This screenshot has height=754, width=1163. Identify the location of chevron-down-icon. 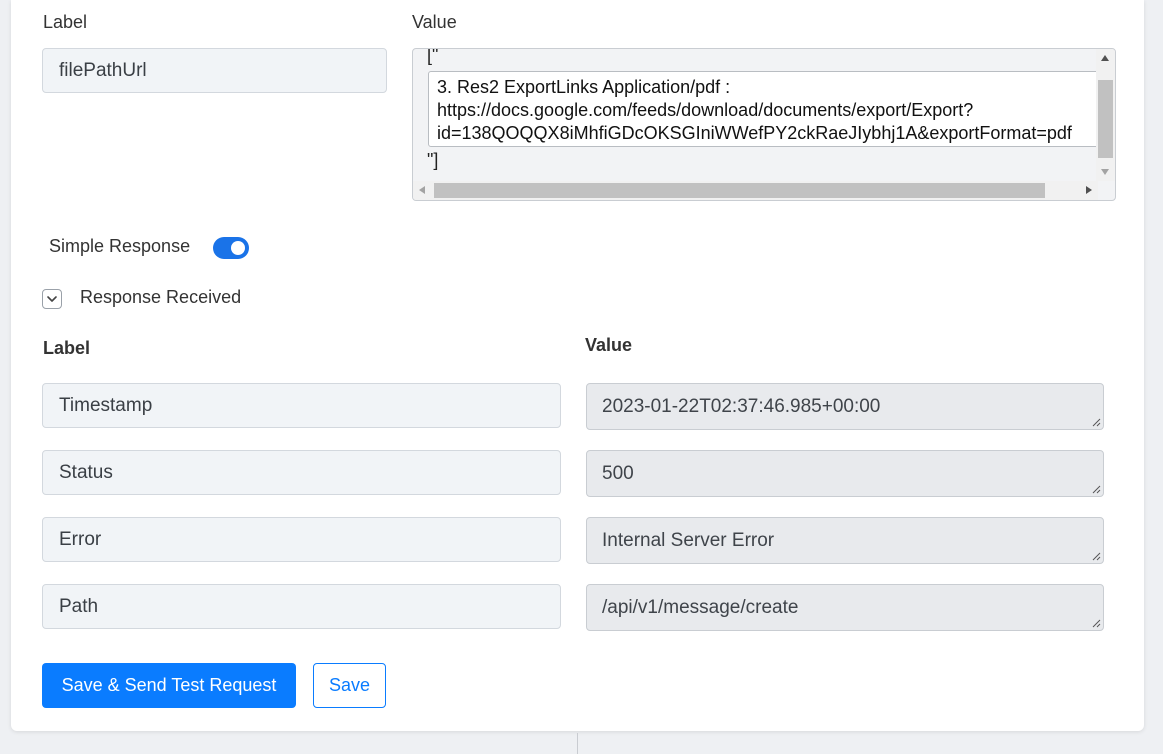
(52, 299).